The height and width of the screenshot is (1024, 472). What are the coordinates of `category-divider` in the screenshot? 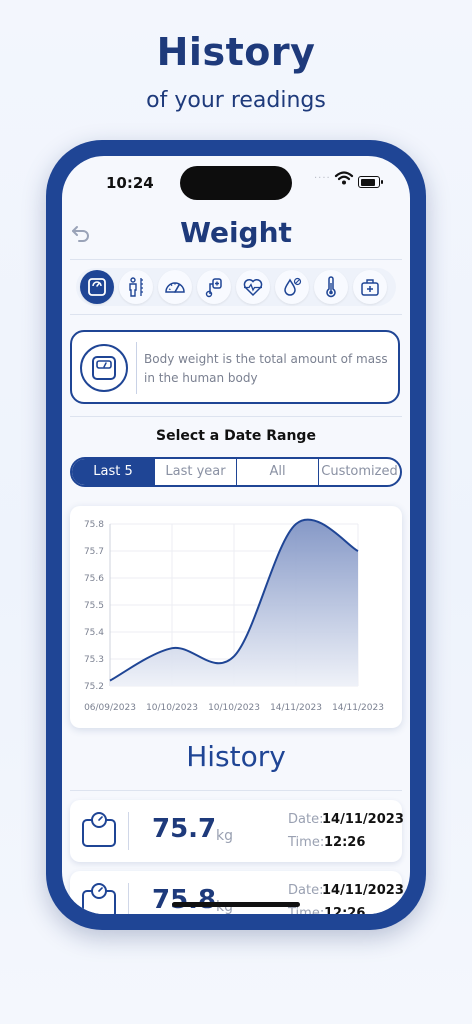 It's located at (236, 314).